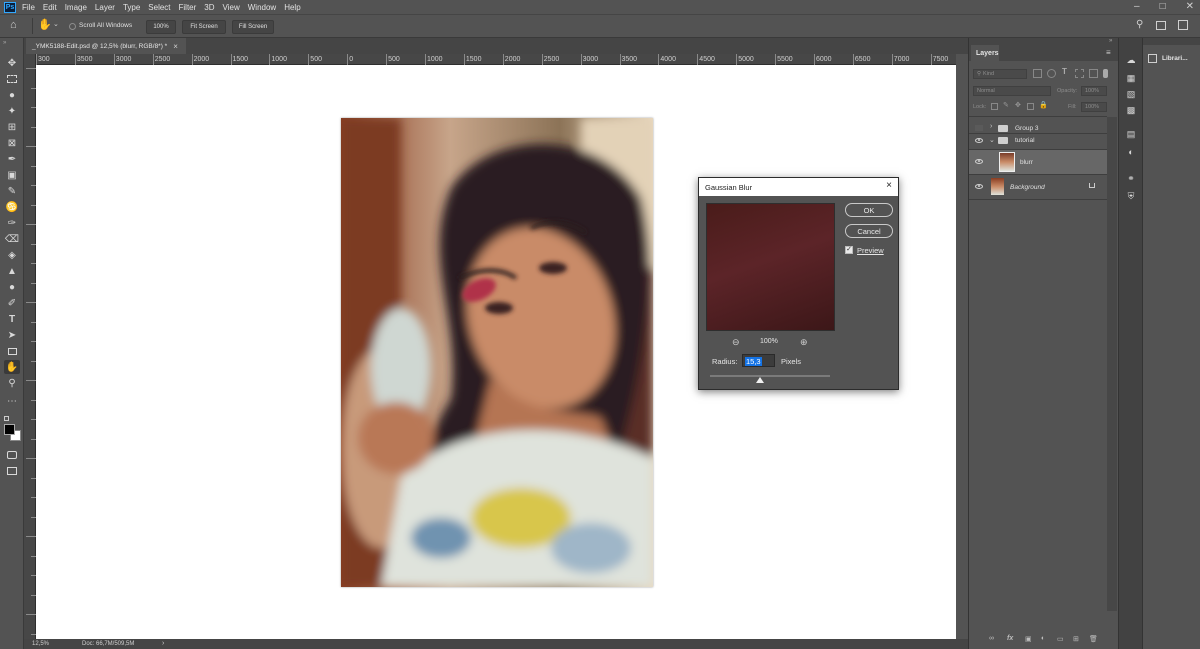  I want to click on menu-window: Window, so click(262, 7).